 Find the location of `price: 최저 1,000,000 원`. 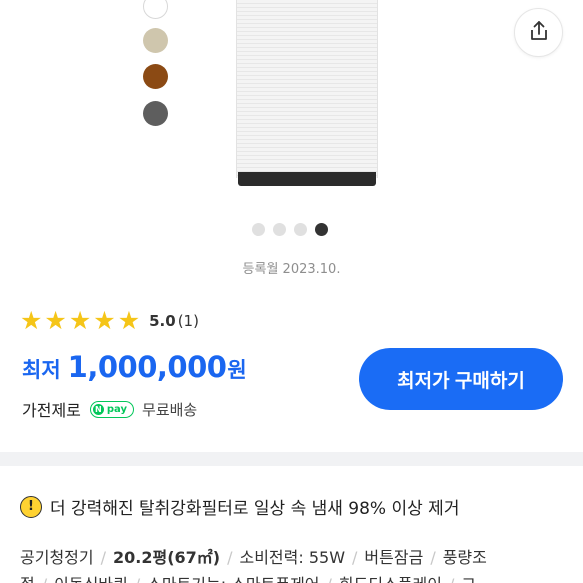

price: 최저 1,000,000 원 is located at coordinates (134, 367).